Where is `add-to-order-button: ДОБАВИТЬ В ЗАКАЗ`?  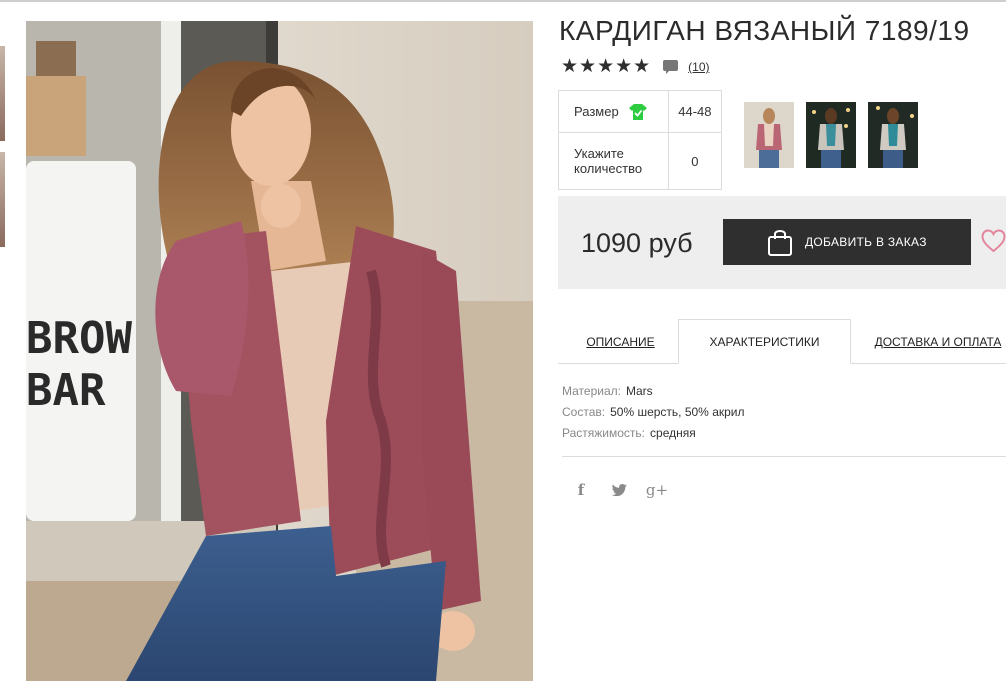
add-to-order-button: ДОБАВИТЬ В ЗАКАЗ is located at coordinates (847, 242).